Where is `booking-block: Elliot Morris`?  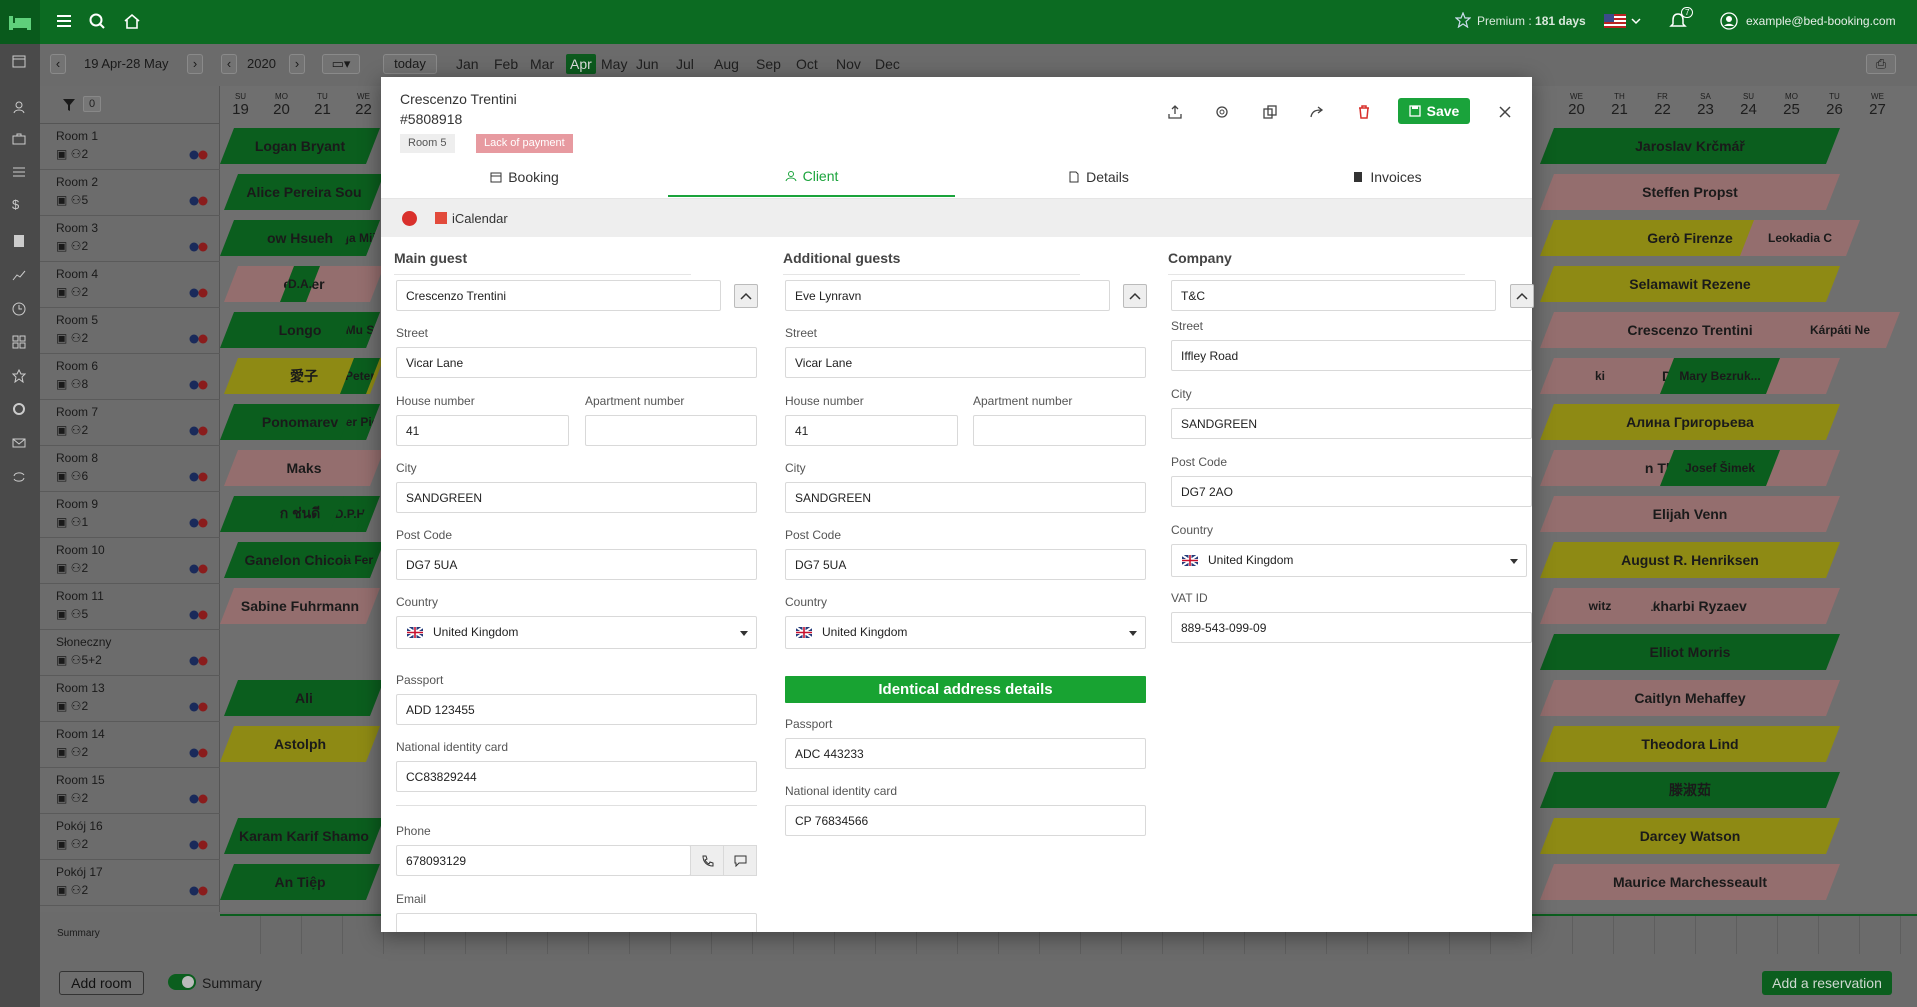
booking-block: Elliot Morris is located at coordinates (1690, 652).